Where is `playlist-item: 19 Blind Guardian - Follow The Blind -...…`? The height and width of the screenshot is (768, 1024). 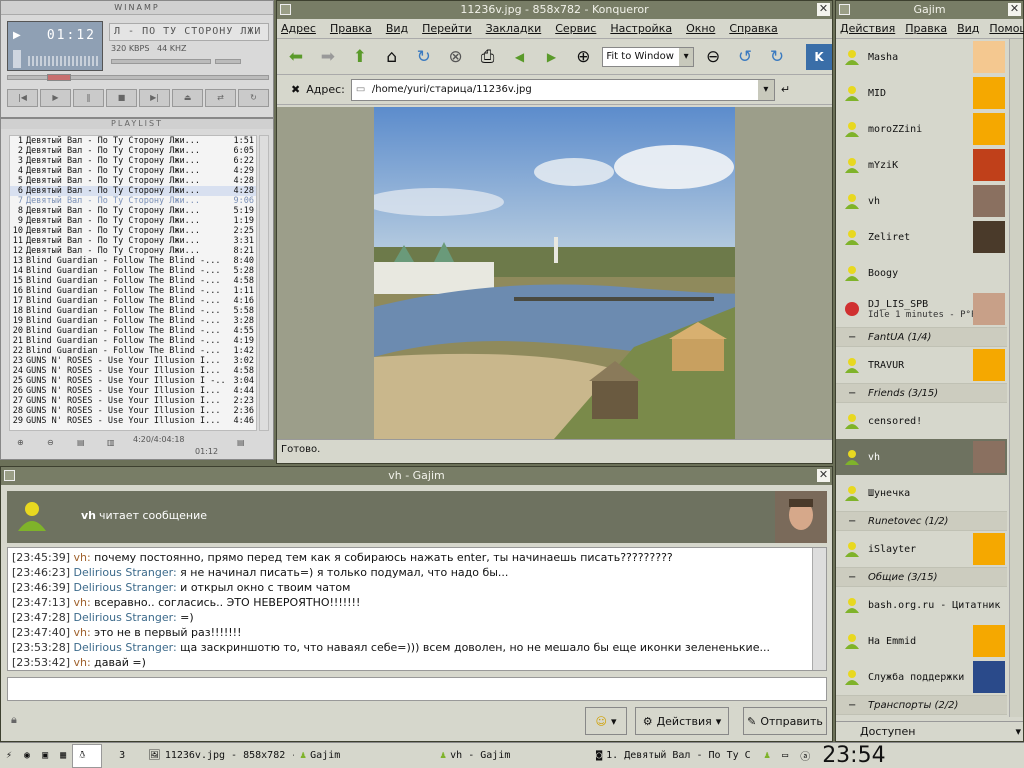
playlist-item: 19 Blind Guardian - Follow The Blind -...… is located at coordinates (133, 321).